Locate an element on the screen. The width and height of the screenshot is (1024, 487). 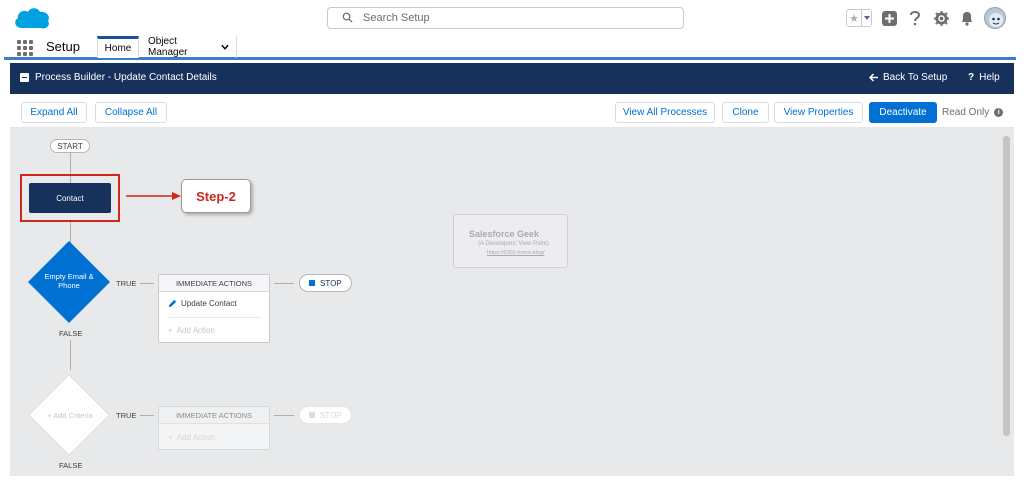
favorites-group: ★ is located at coordinates (859, 18).